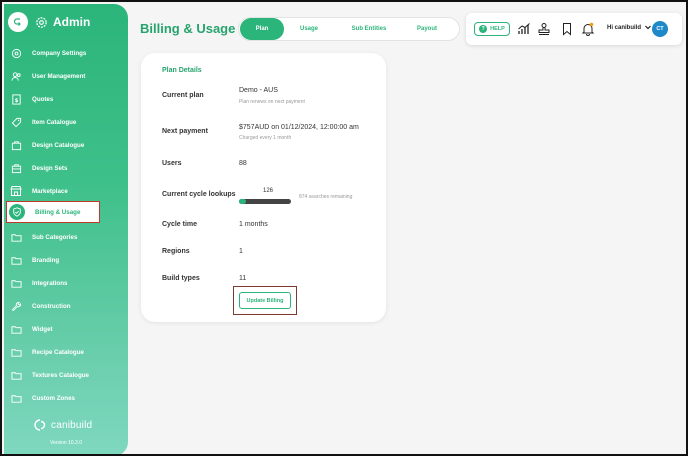 The height and width of the screenshot is (456, 688). I want to click on sidebar-item-branding: Branding, so click(67, 260).